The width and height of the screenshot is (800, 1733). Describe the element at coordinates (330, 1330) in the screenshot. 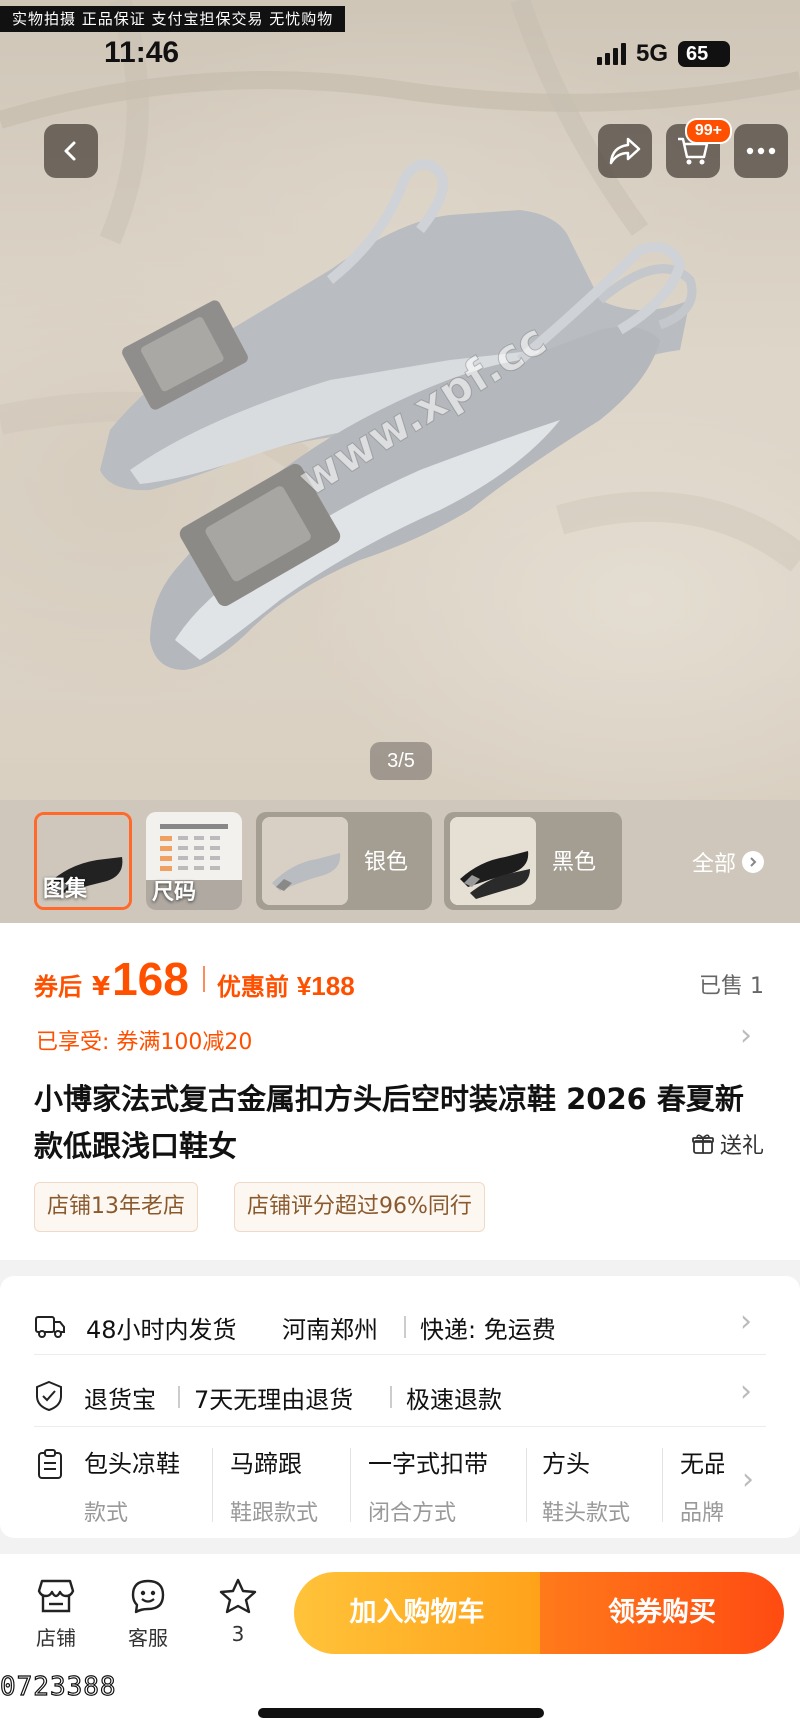

I see `ship-from-location: 河南郑州` at that location.